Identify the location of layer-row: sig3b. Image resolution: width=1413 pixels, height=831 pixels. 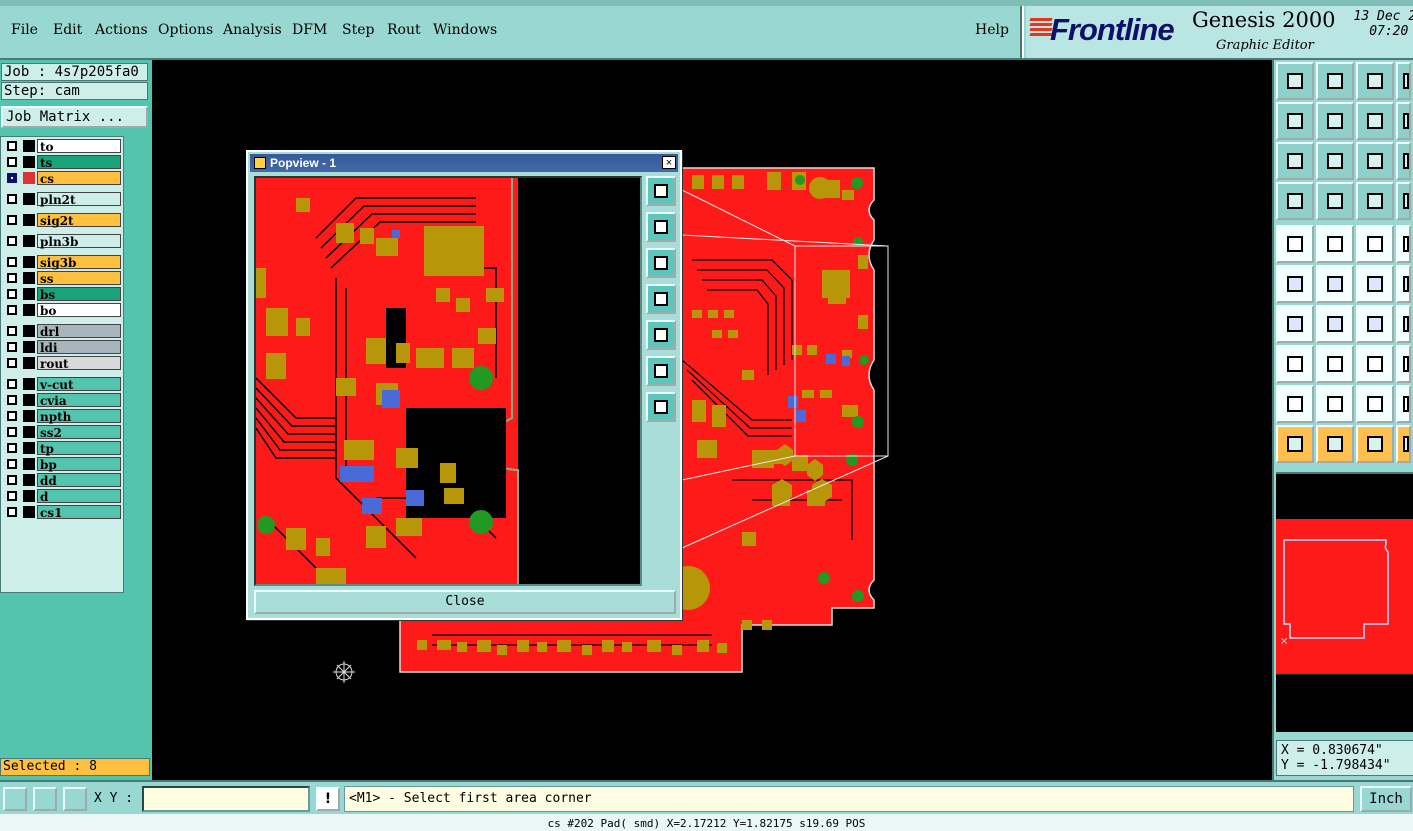
(62, 262).